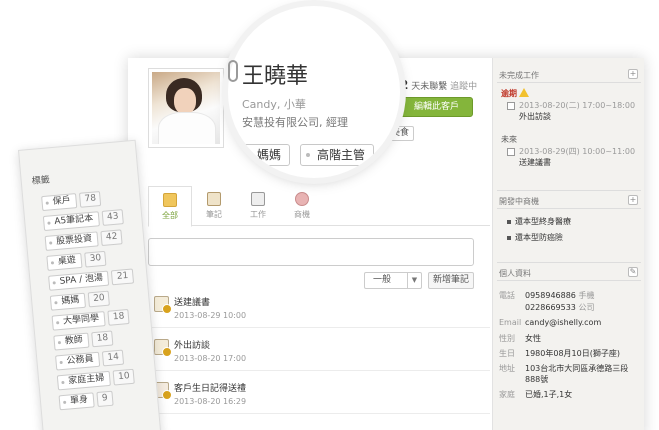 This screenshot has height=430, width=659. Describe the element at coordinates (463, 87) in the screenshot. I see `tracking-status: 追蹤中` at that location.